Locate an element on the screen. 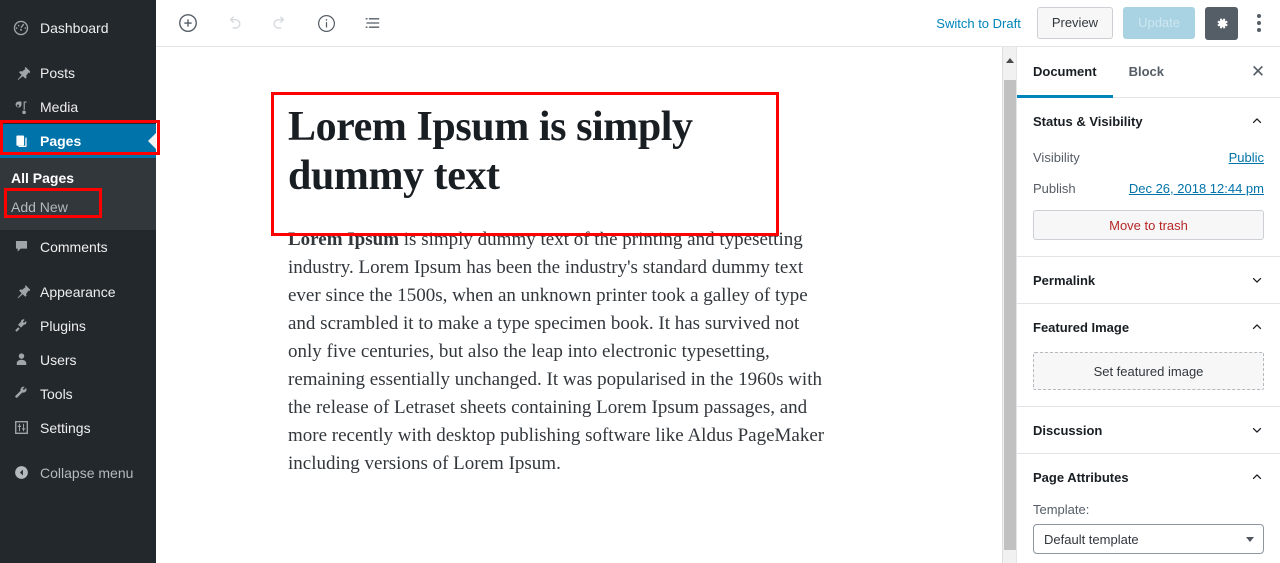 This screenshot has height=563, width=1280. pages-icon is located at coordinates (21, 141).